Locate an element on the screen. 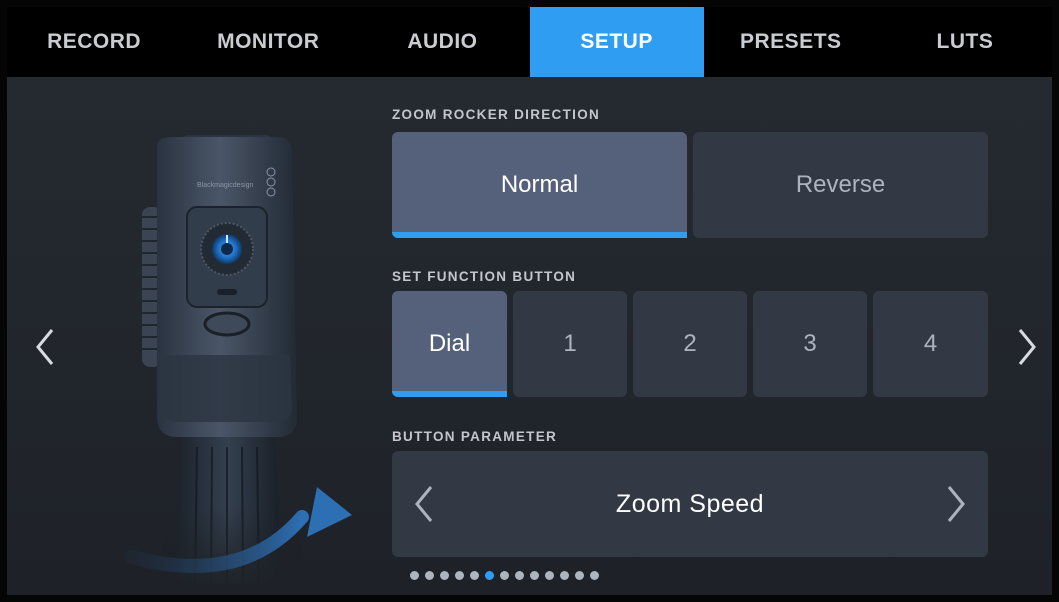 The image size is (1059, 602). function-4-button: 4 is located at coordinates (930, 344).